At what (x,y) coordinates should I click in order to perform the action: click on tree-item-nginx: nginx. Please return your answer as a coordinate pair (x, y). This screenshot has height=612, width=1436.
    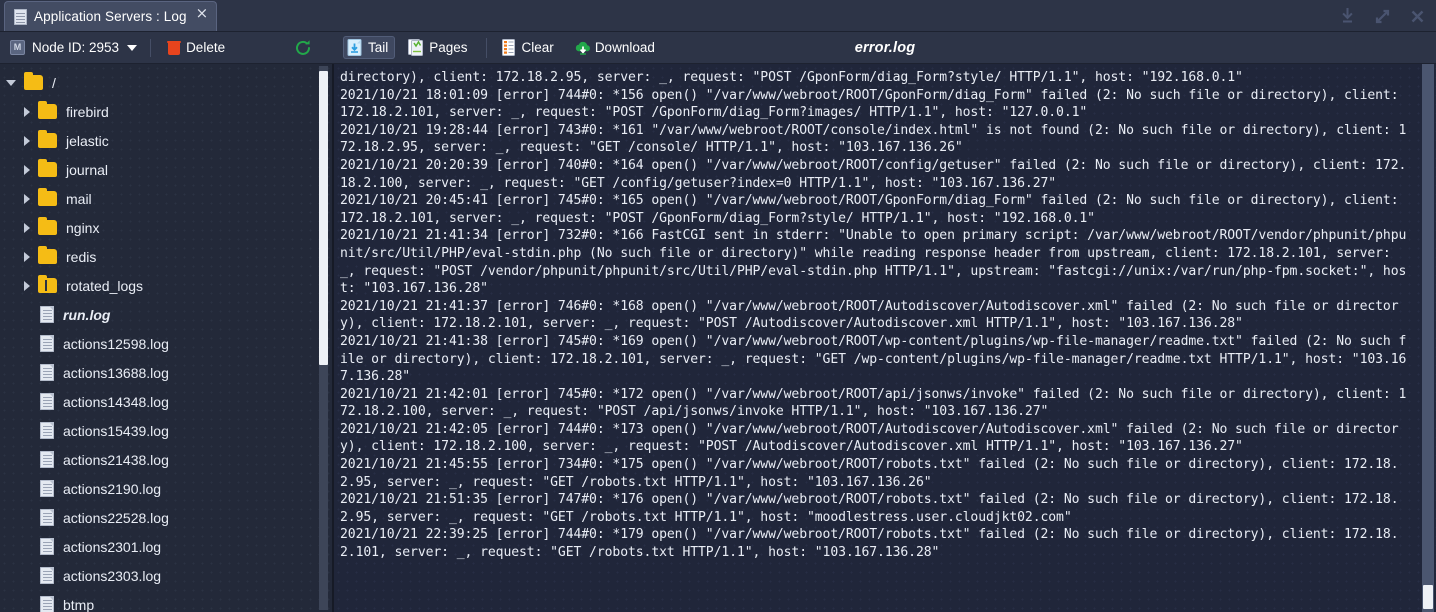
    Looking at the image, I should click on (166, 227).